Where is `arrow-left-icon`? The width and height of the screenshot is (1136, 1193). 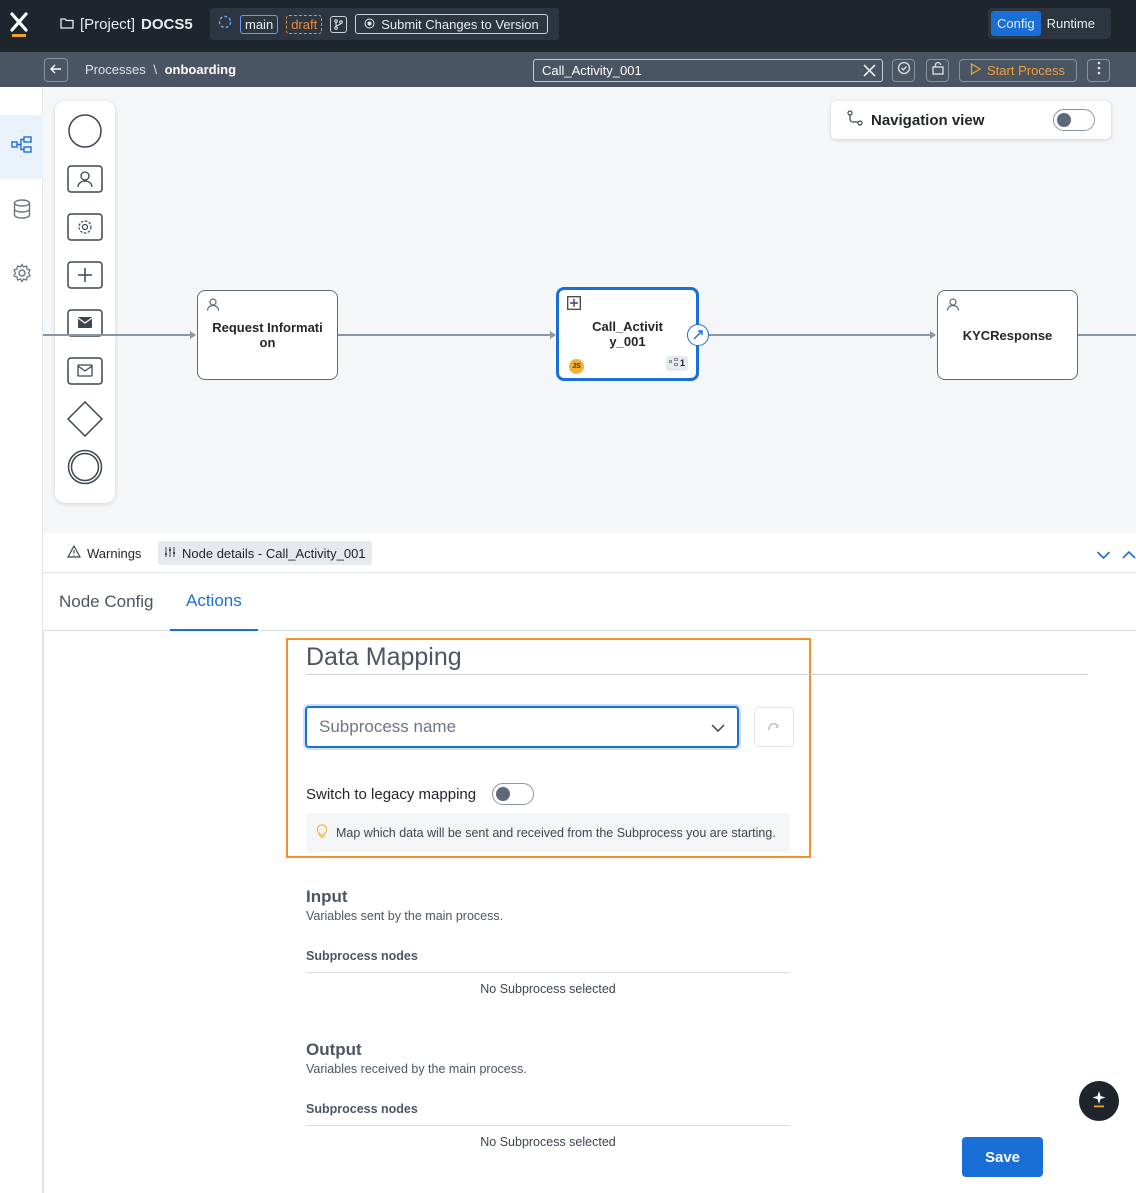
arrow-left-icon is located at coordinates (56, 70).